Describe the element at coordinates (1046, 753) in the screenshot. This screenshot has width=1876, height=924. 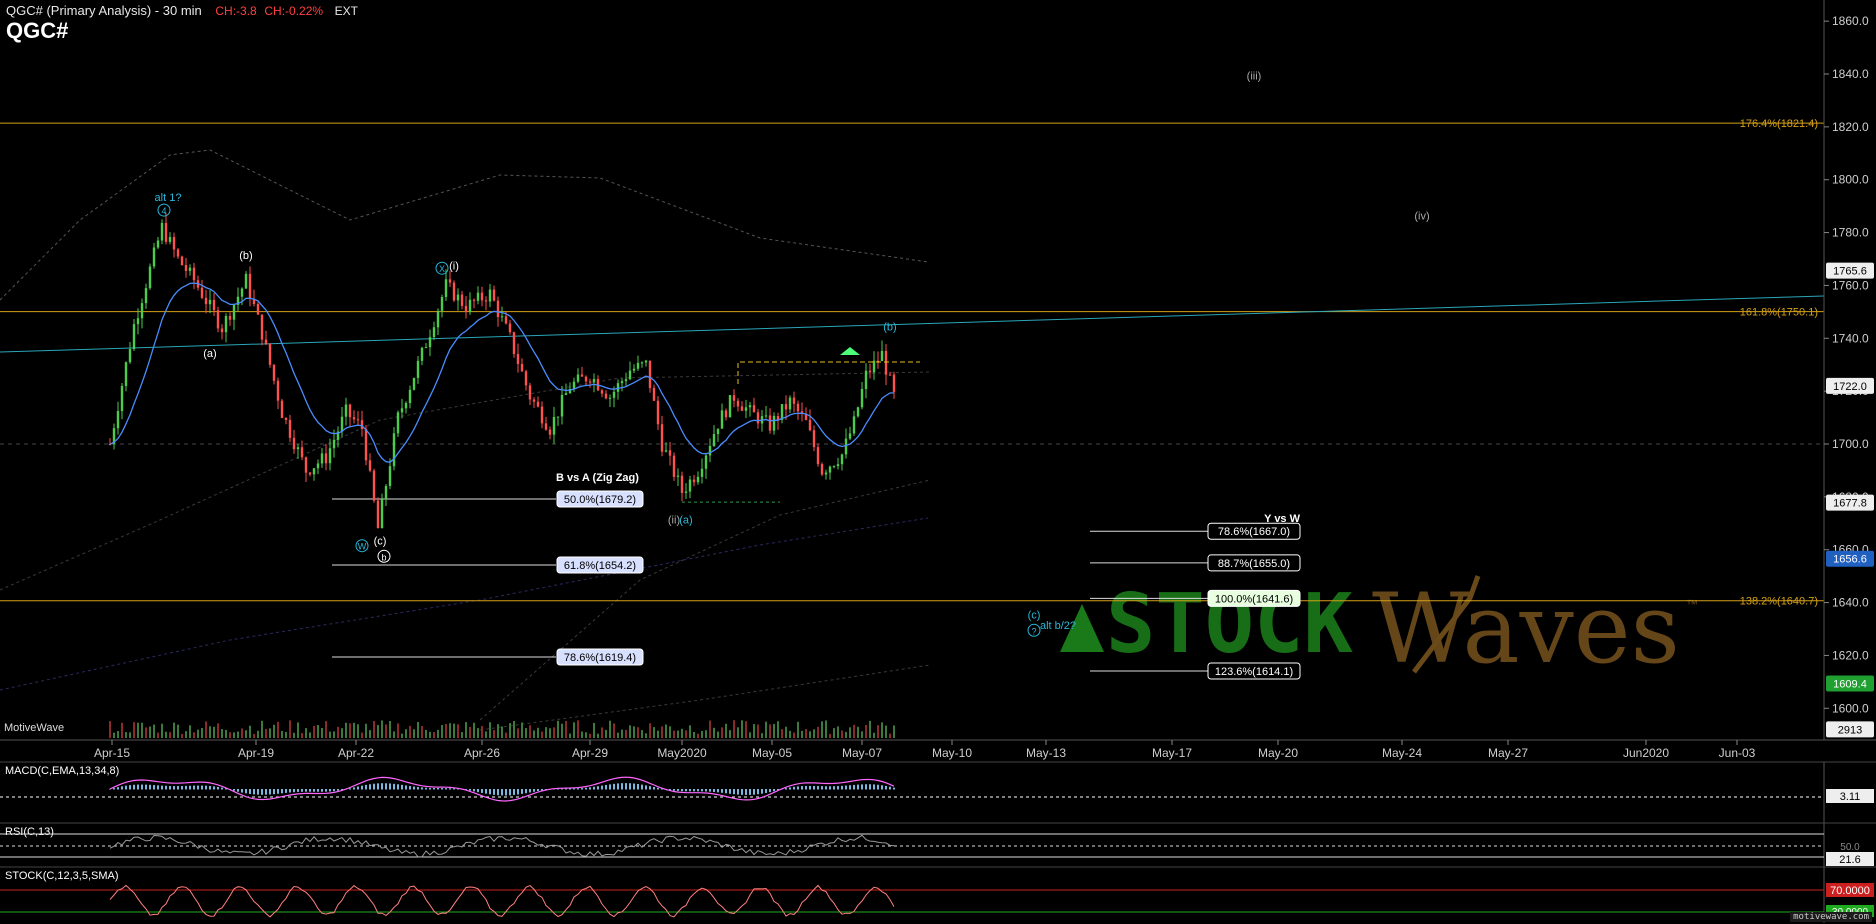
I see `x-tick-label: May-13` at that location.